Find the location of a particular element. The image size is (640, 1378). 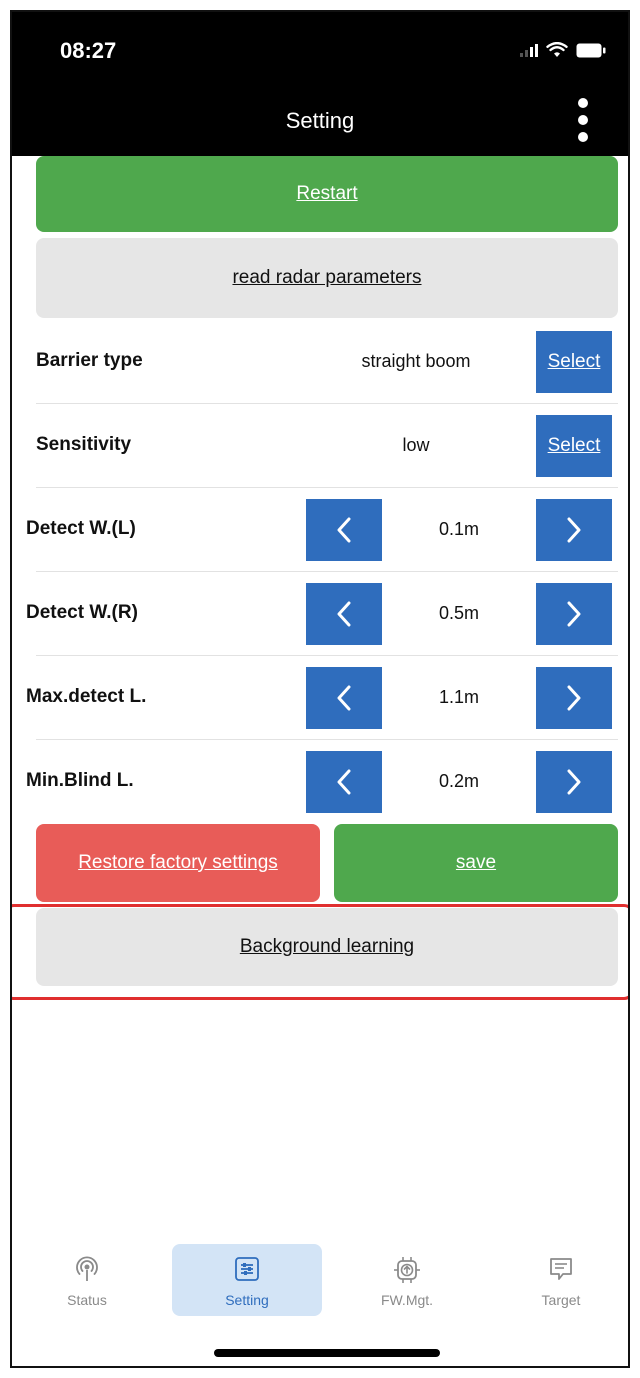

sensitivity-label: Sensitivity is located at coordinates (84, 444).